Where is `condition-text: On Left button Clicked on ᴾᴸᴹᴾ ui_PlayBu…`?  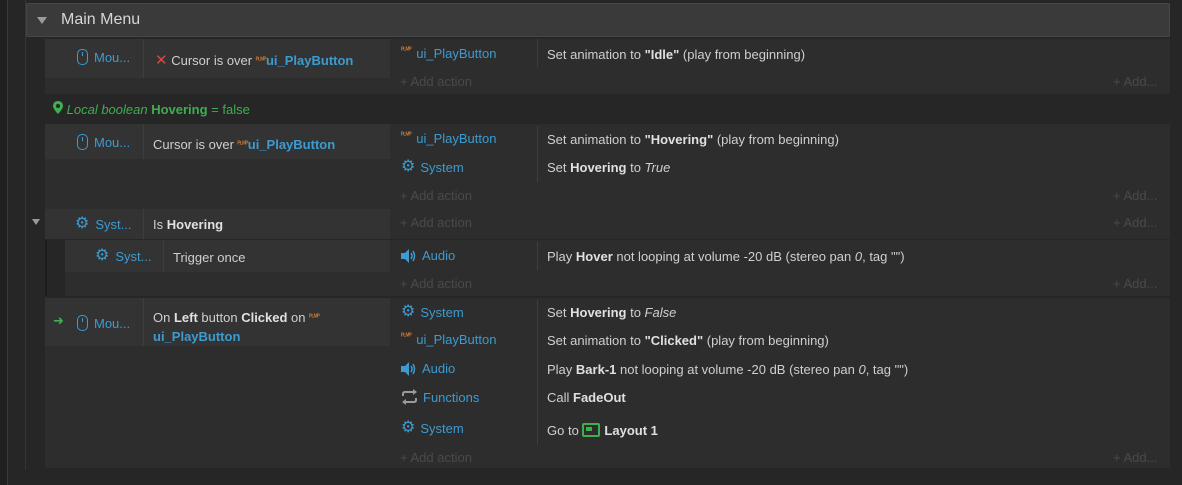
condition-text: On Left button Clicked on ᴾᴸᴹᴾ ui_PlayBu… is located at coordinates (268, 327).